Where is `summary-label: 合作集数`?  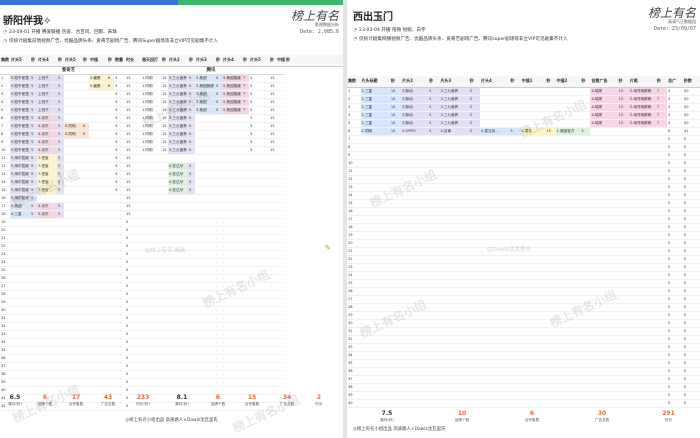 summary-label: 合作集数 is located at coordinates (76, 404).